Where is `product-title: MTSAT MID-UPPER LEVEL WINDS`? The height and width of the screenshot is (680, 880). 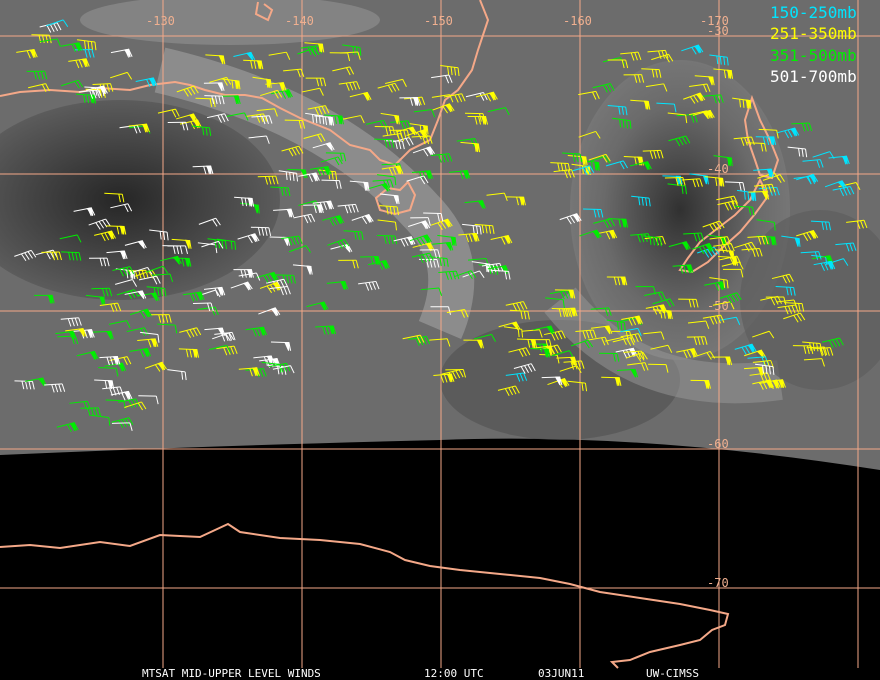
product-title: MTSAT MID-UPPER LEVEL WINDS is located at coordinates (231, 673).